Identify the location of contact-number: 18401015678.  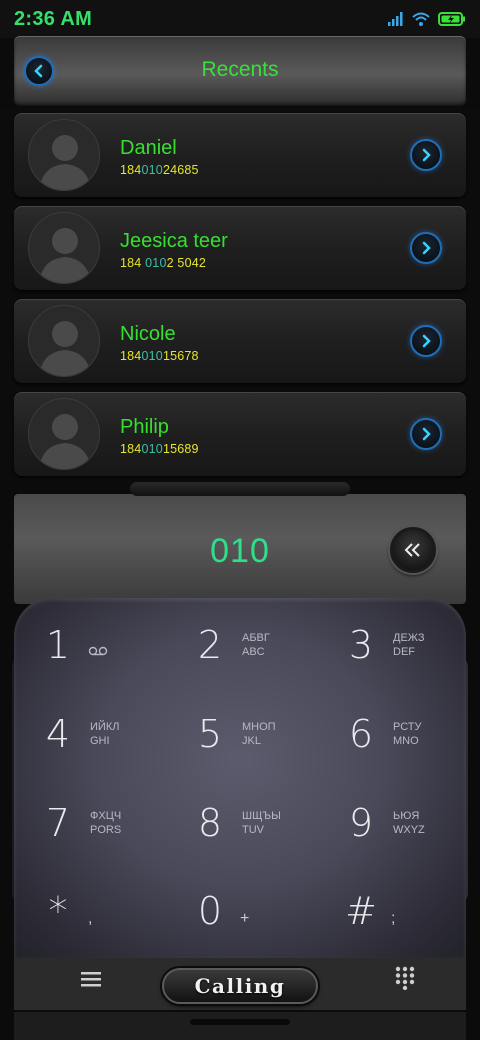
(159, 356).